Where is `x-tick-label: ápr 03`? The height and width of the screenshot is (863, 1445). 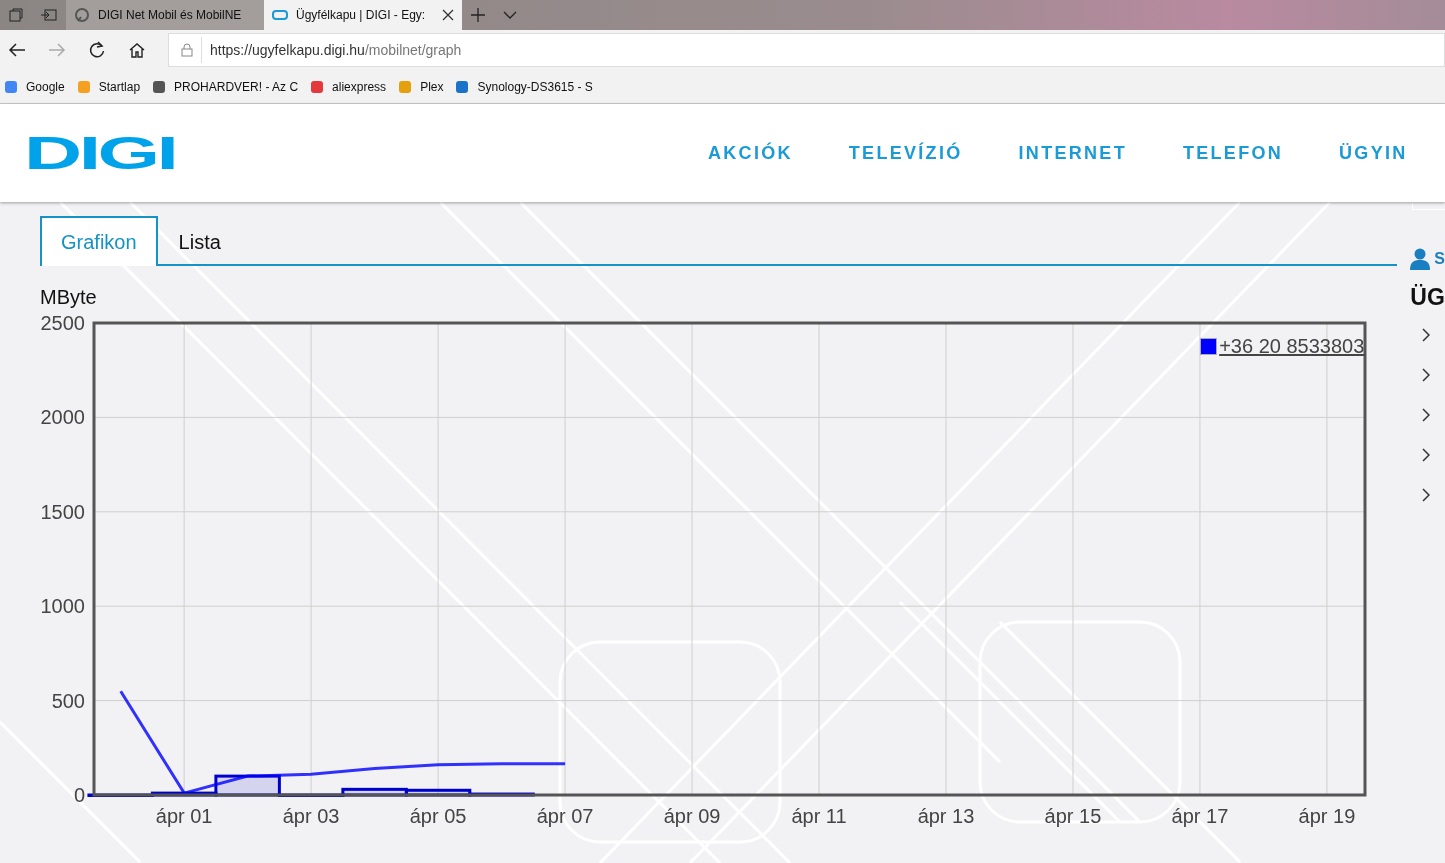
x-tick-label: ápr 03 is located at coordinates (311, 816).